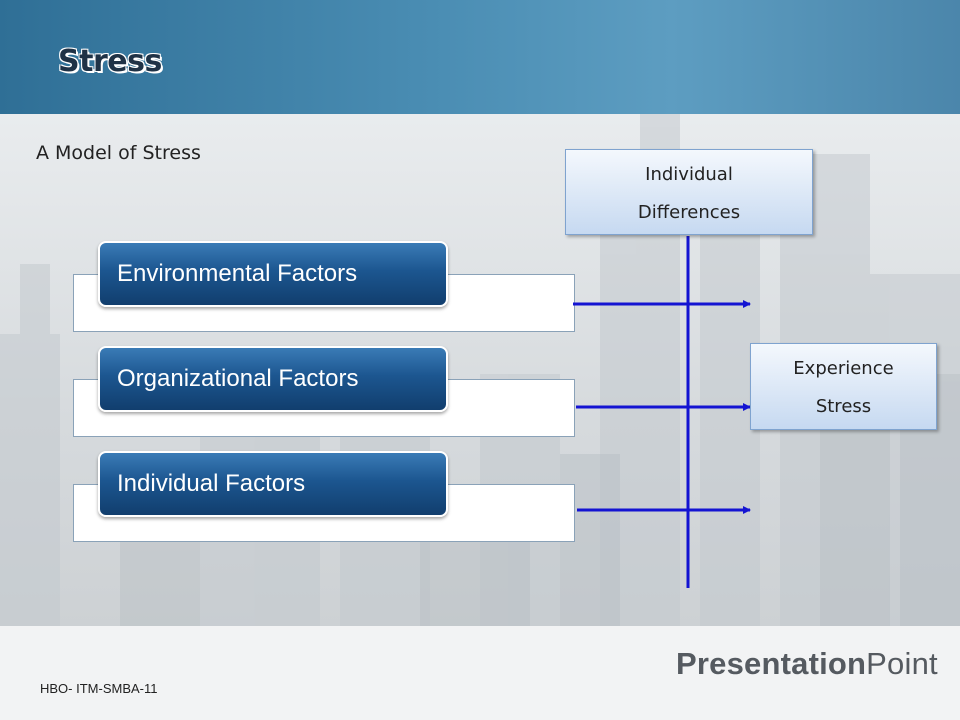 This screenshot has width=960, height=720. What do you see at coordinates (689, 192) in the screenshot?
I see `individual-differences-box: Individual Differences` at bounding box center [689, 192].